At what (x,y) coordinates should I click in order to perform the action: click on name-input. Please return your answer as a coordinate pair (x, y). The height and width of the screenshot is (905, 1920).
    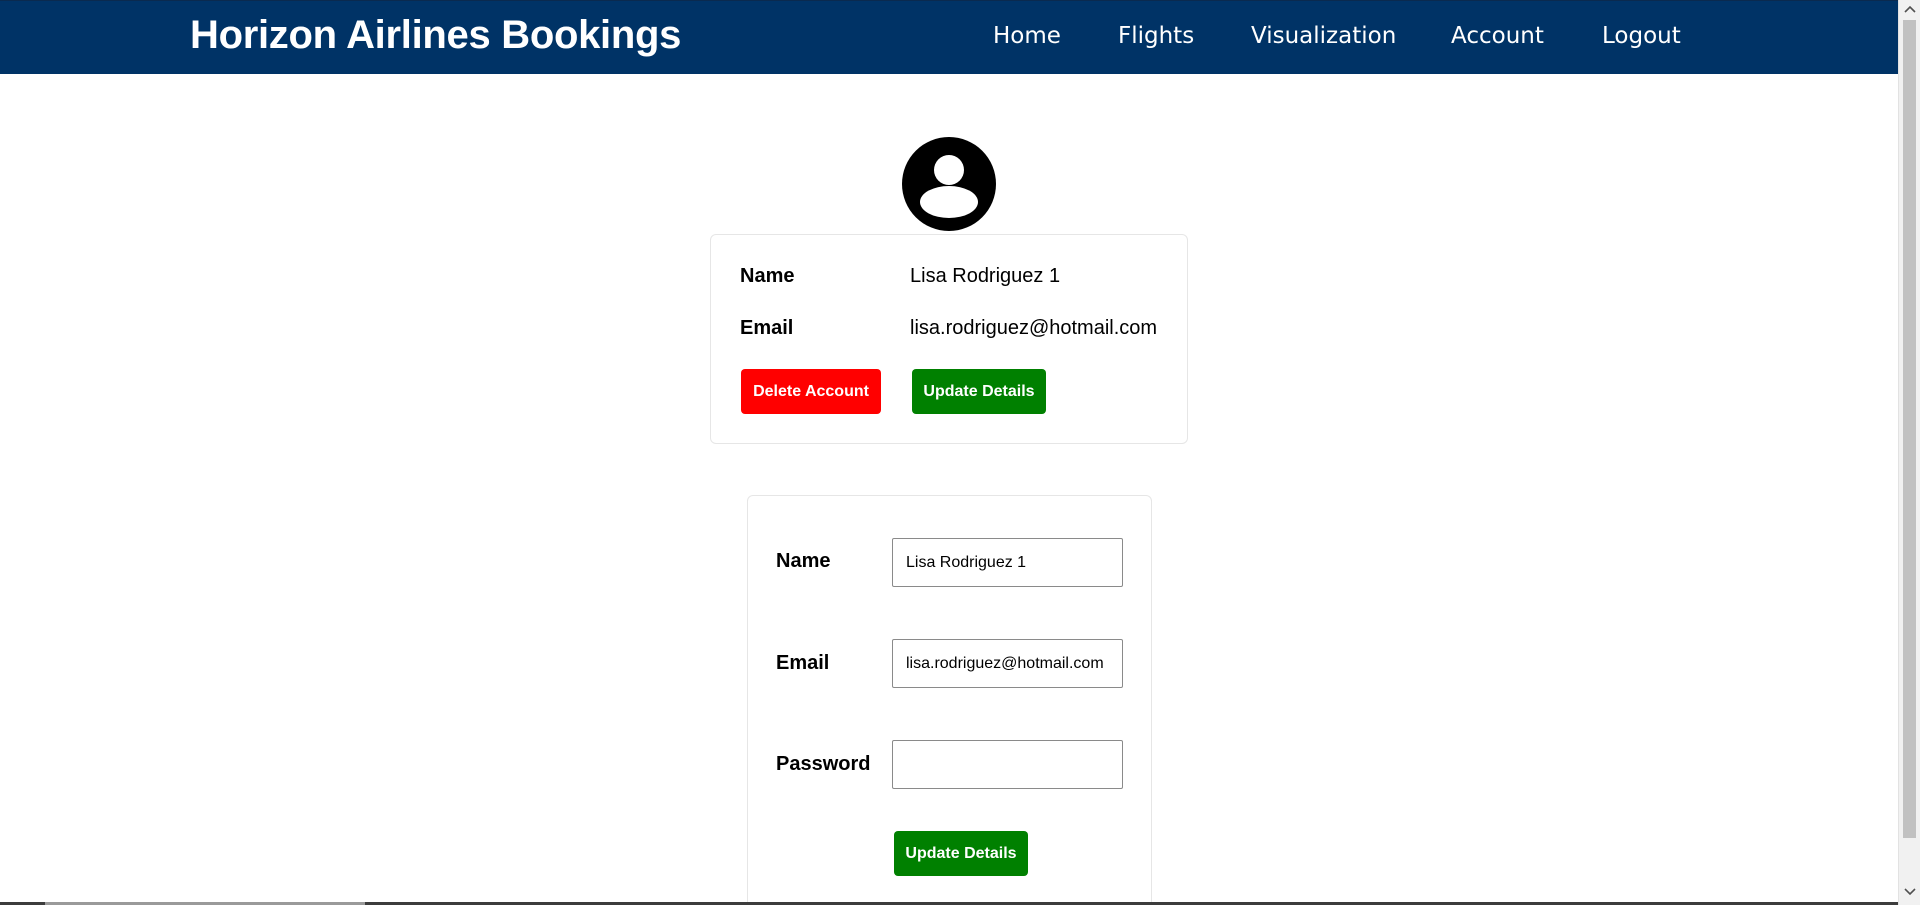
    Looking at the image, I should click on (1007, 562).